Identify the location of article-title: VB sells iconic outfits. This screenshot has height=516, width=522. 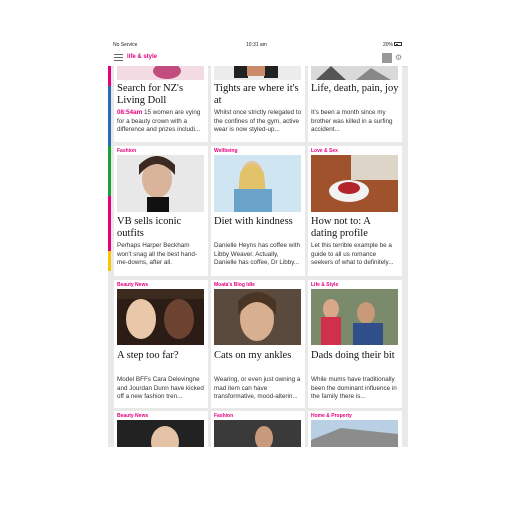
(161, 228).